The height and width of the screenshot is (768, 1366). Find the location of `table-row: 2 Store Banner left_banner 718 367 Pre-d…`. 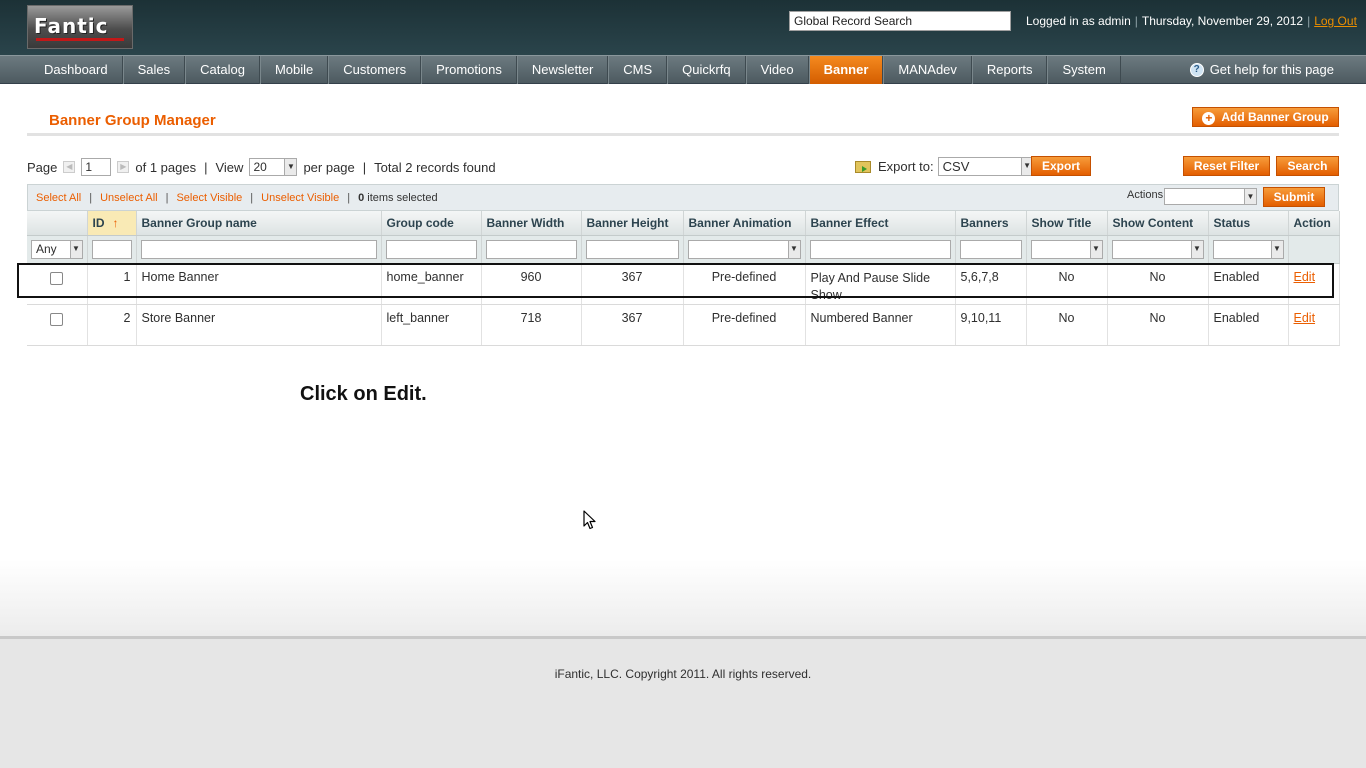

table-row: 2 Store Banner left_banner 718 367 Pre-d… is located at coordinates (683, 325).